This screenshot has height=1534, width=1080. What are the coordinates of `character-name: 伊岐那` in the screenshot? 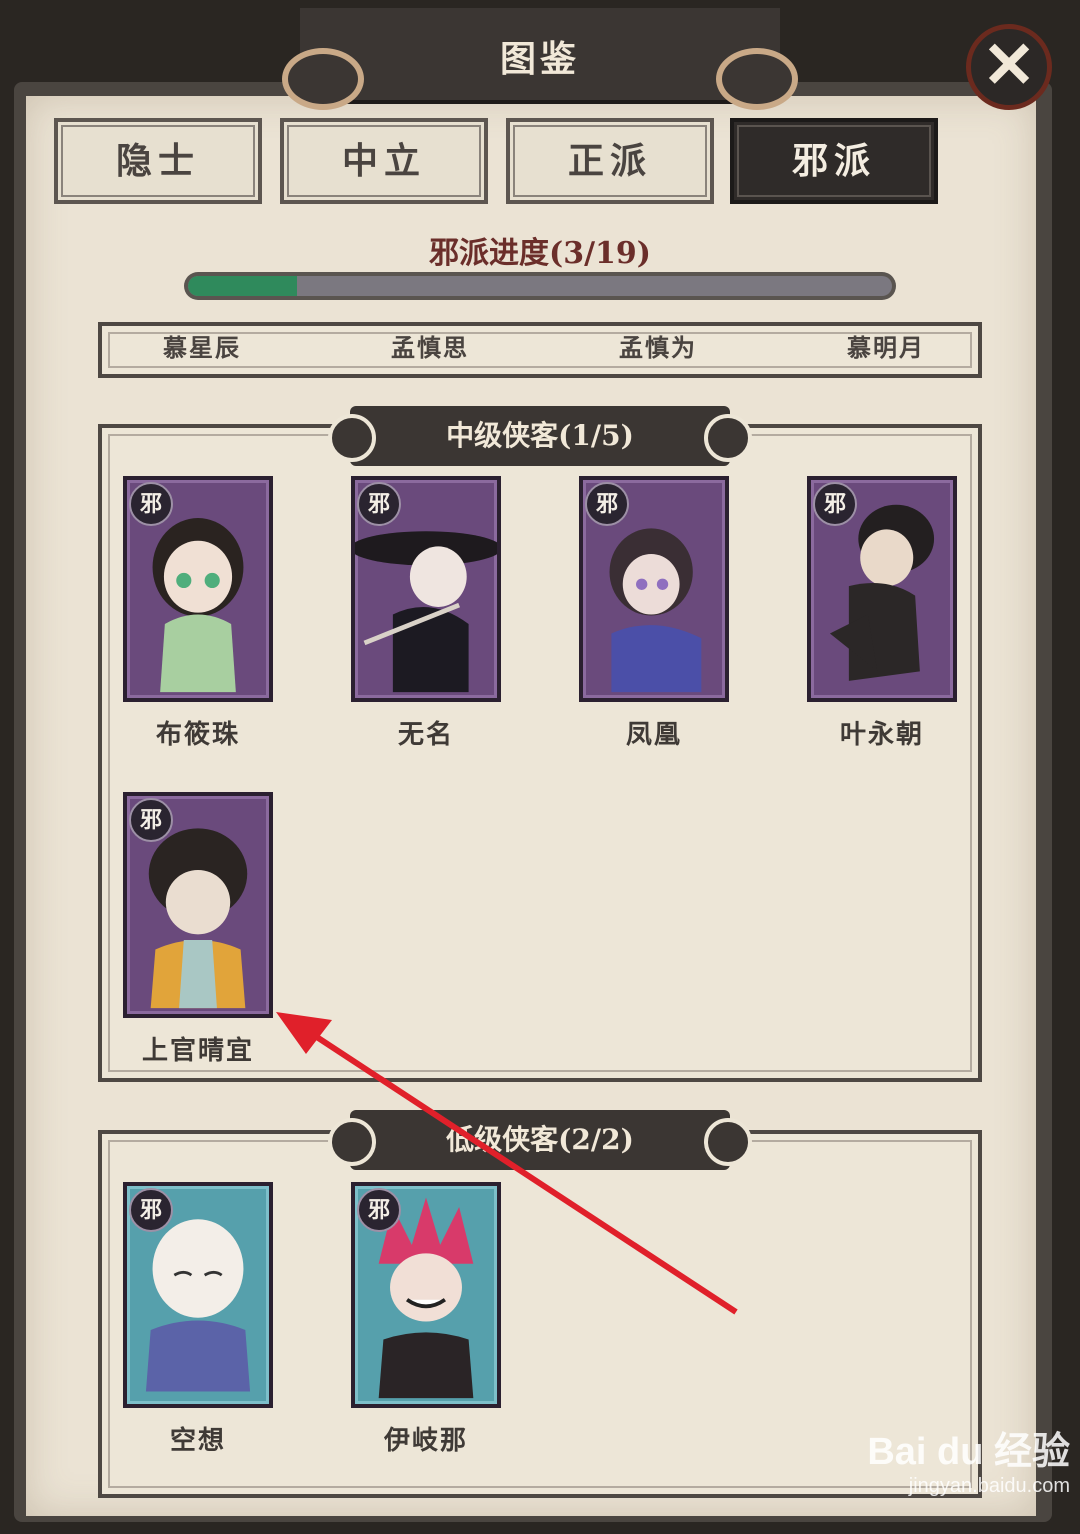 It's located at (425, 1441).